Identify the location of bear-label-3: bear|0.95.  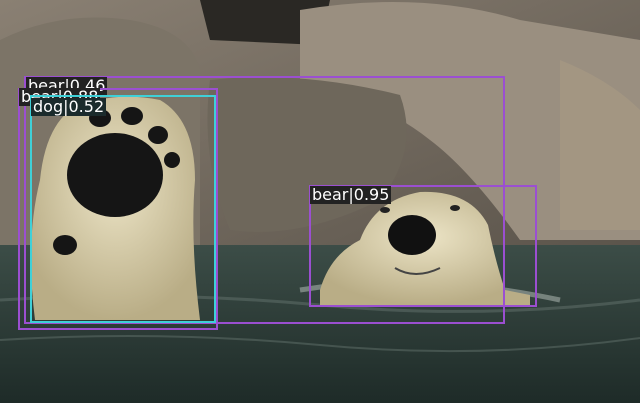
(351, 194).